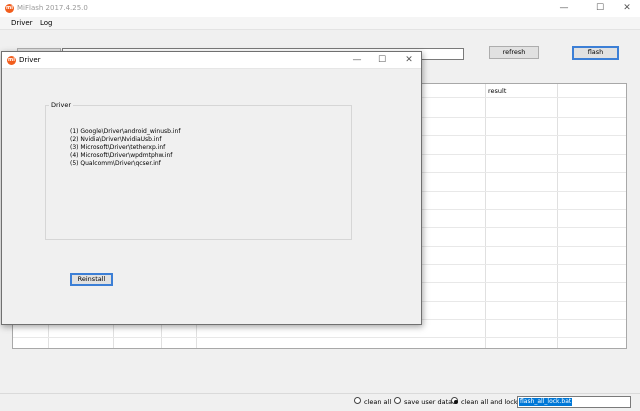 This screenshot has width=640, height=411. Describe the element at coordinates (627, 8) in the screenshot. I see `close-icon: ✕` at that location.